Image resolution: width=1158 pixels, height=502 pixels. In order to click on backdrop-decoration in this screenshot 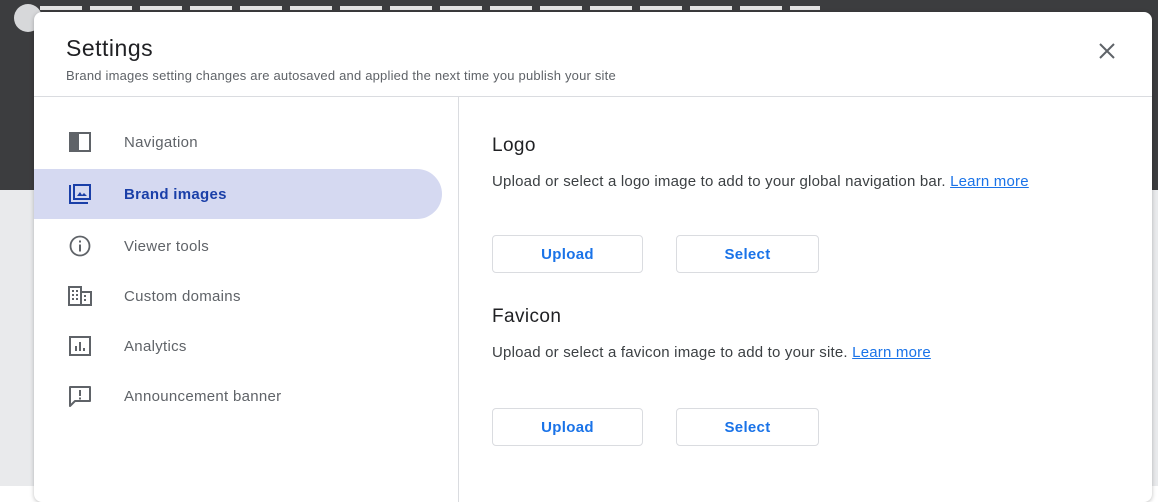, I will do `click(430, 8)`.